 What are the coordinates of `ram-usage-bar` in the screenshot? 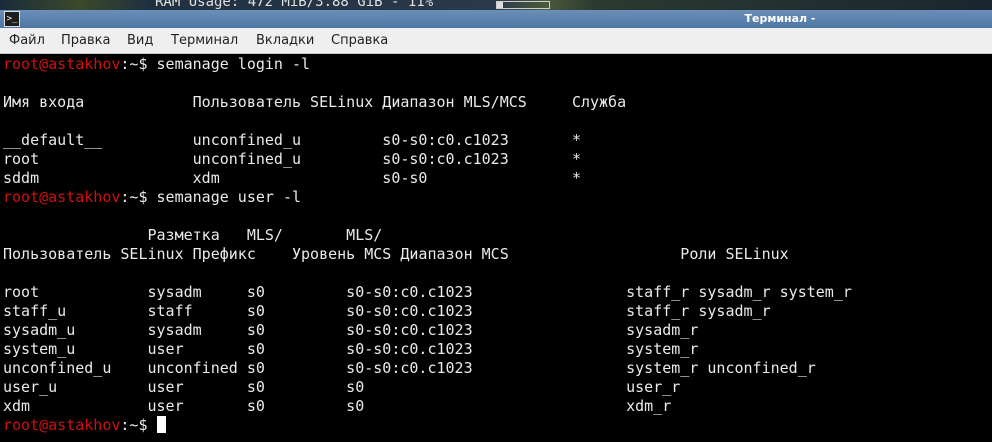 It's located at (523, 5).